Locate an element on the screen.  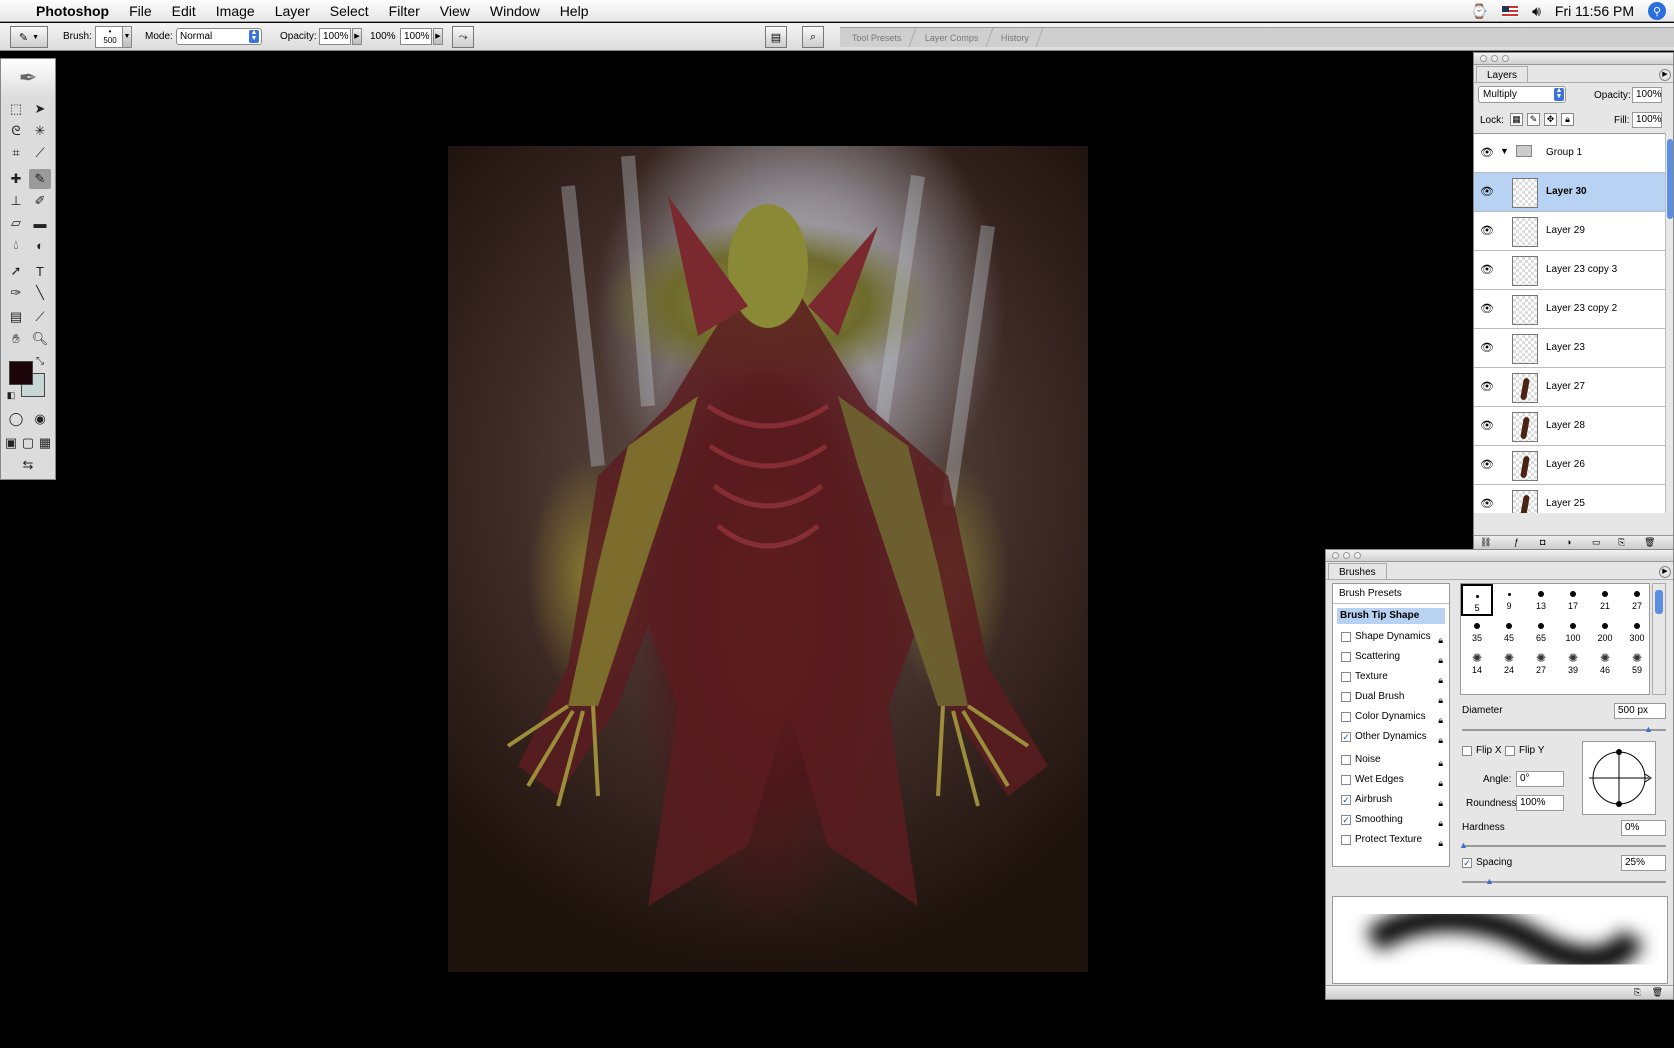
flow-field: 100% is located at coordinates (416, 36).